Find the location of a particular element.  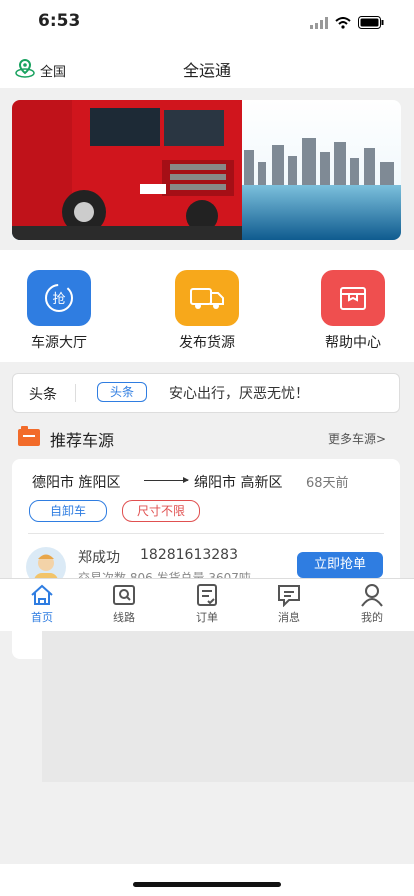

grab-icon: 抢 is located at coordinates (59, 298).